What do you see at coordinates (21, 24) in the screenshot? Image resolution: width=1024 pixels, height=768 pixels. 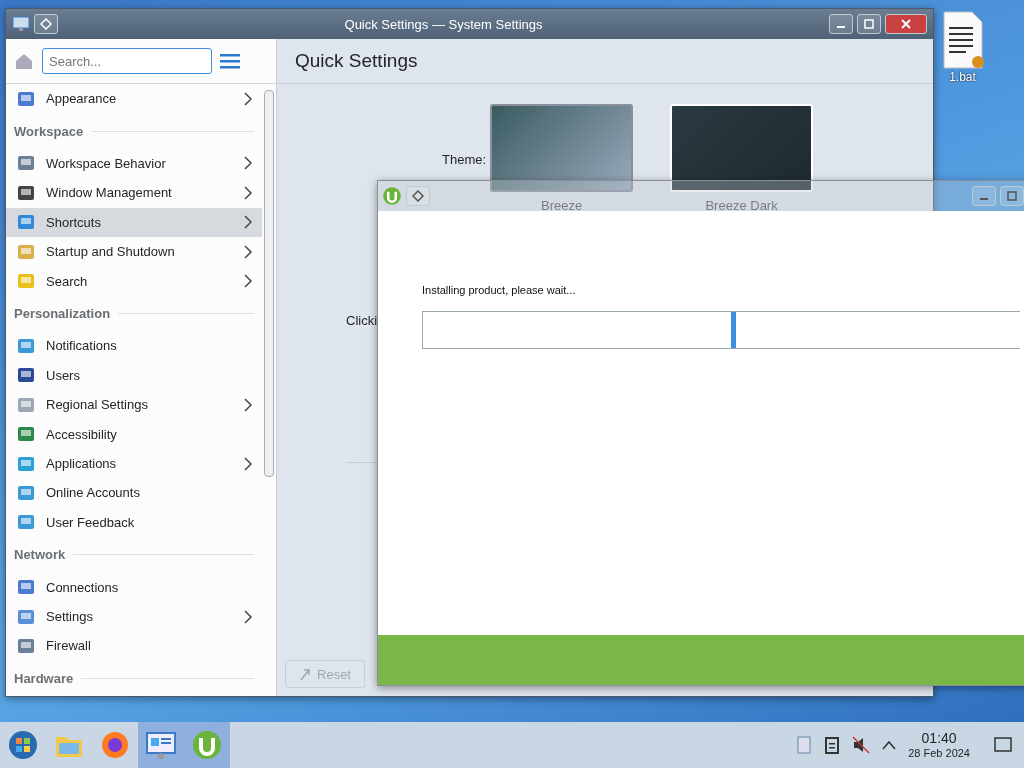 I see `app-icon` at bounding box center [21, 24].